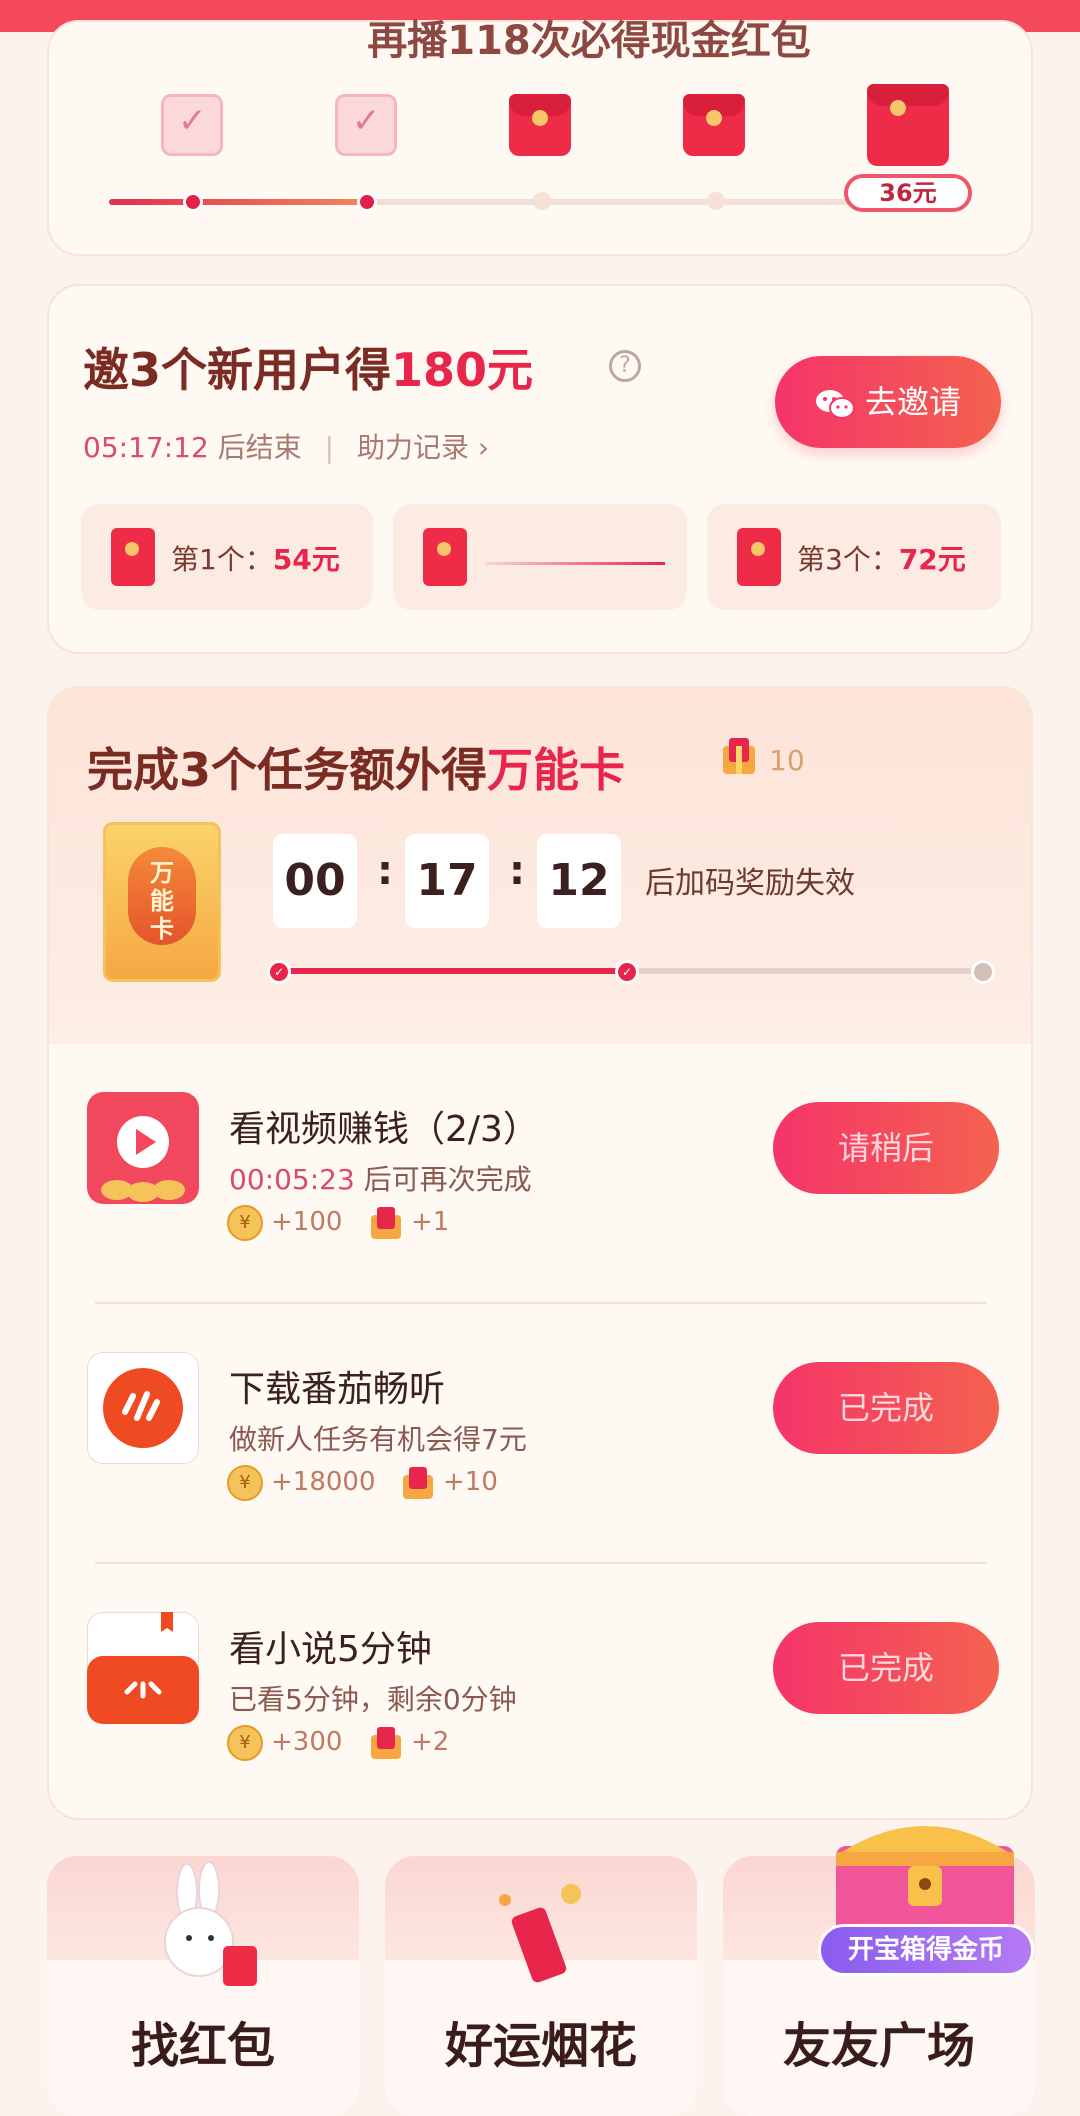 Image resolution: width=1080 pixels, height=2116 pixels. What do you see at coordinates (143, 1668) in the screenshot?
I see `tomato-novel-app-icon` at bounding box center [143, 1668].